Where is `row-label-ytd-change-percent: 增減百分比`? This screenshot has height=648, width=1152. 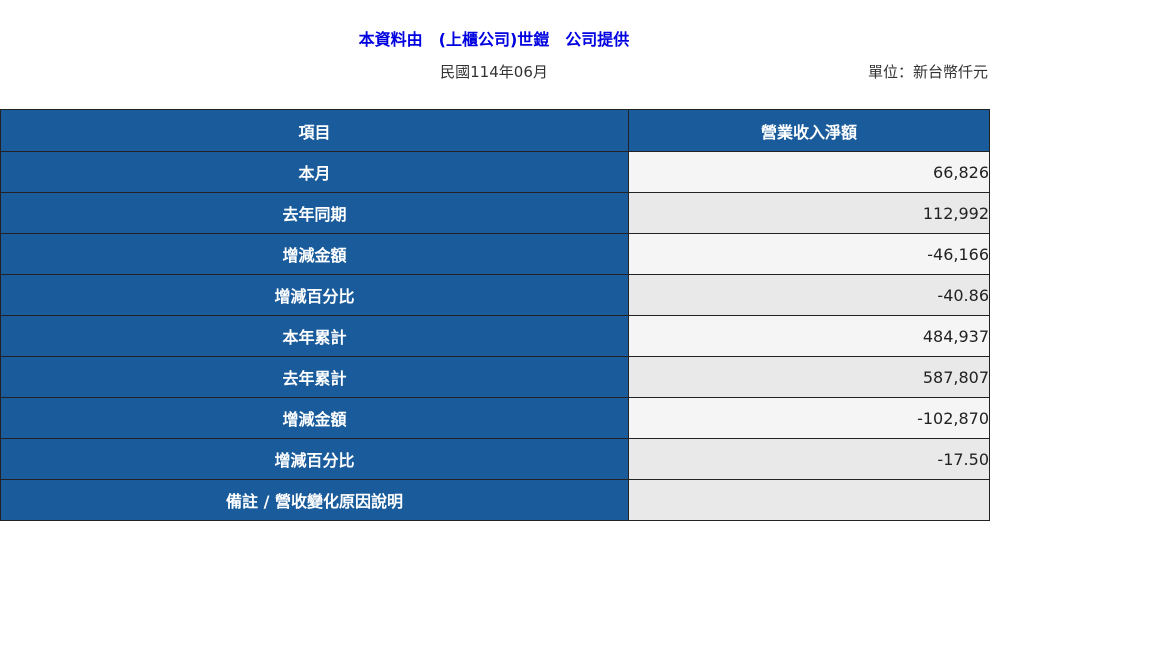 row-label-ytd-change-percent: 增減百分比 is located at coordinates (314, 459).